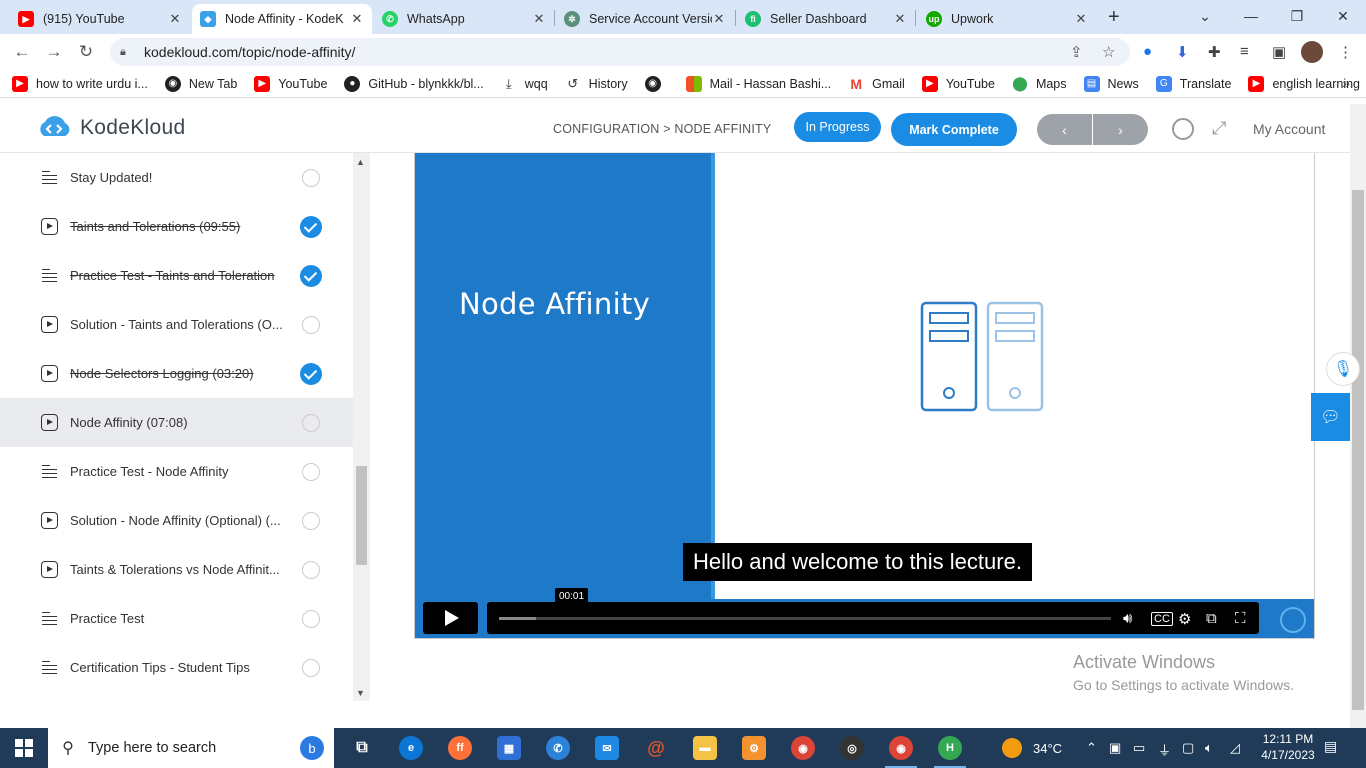 The image size is (1366, 768). I want to click on forward-icon: →, so click(54, 52).